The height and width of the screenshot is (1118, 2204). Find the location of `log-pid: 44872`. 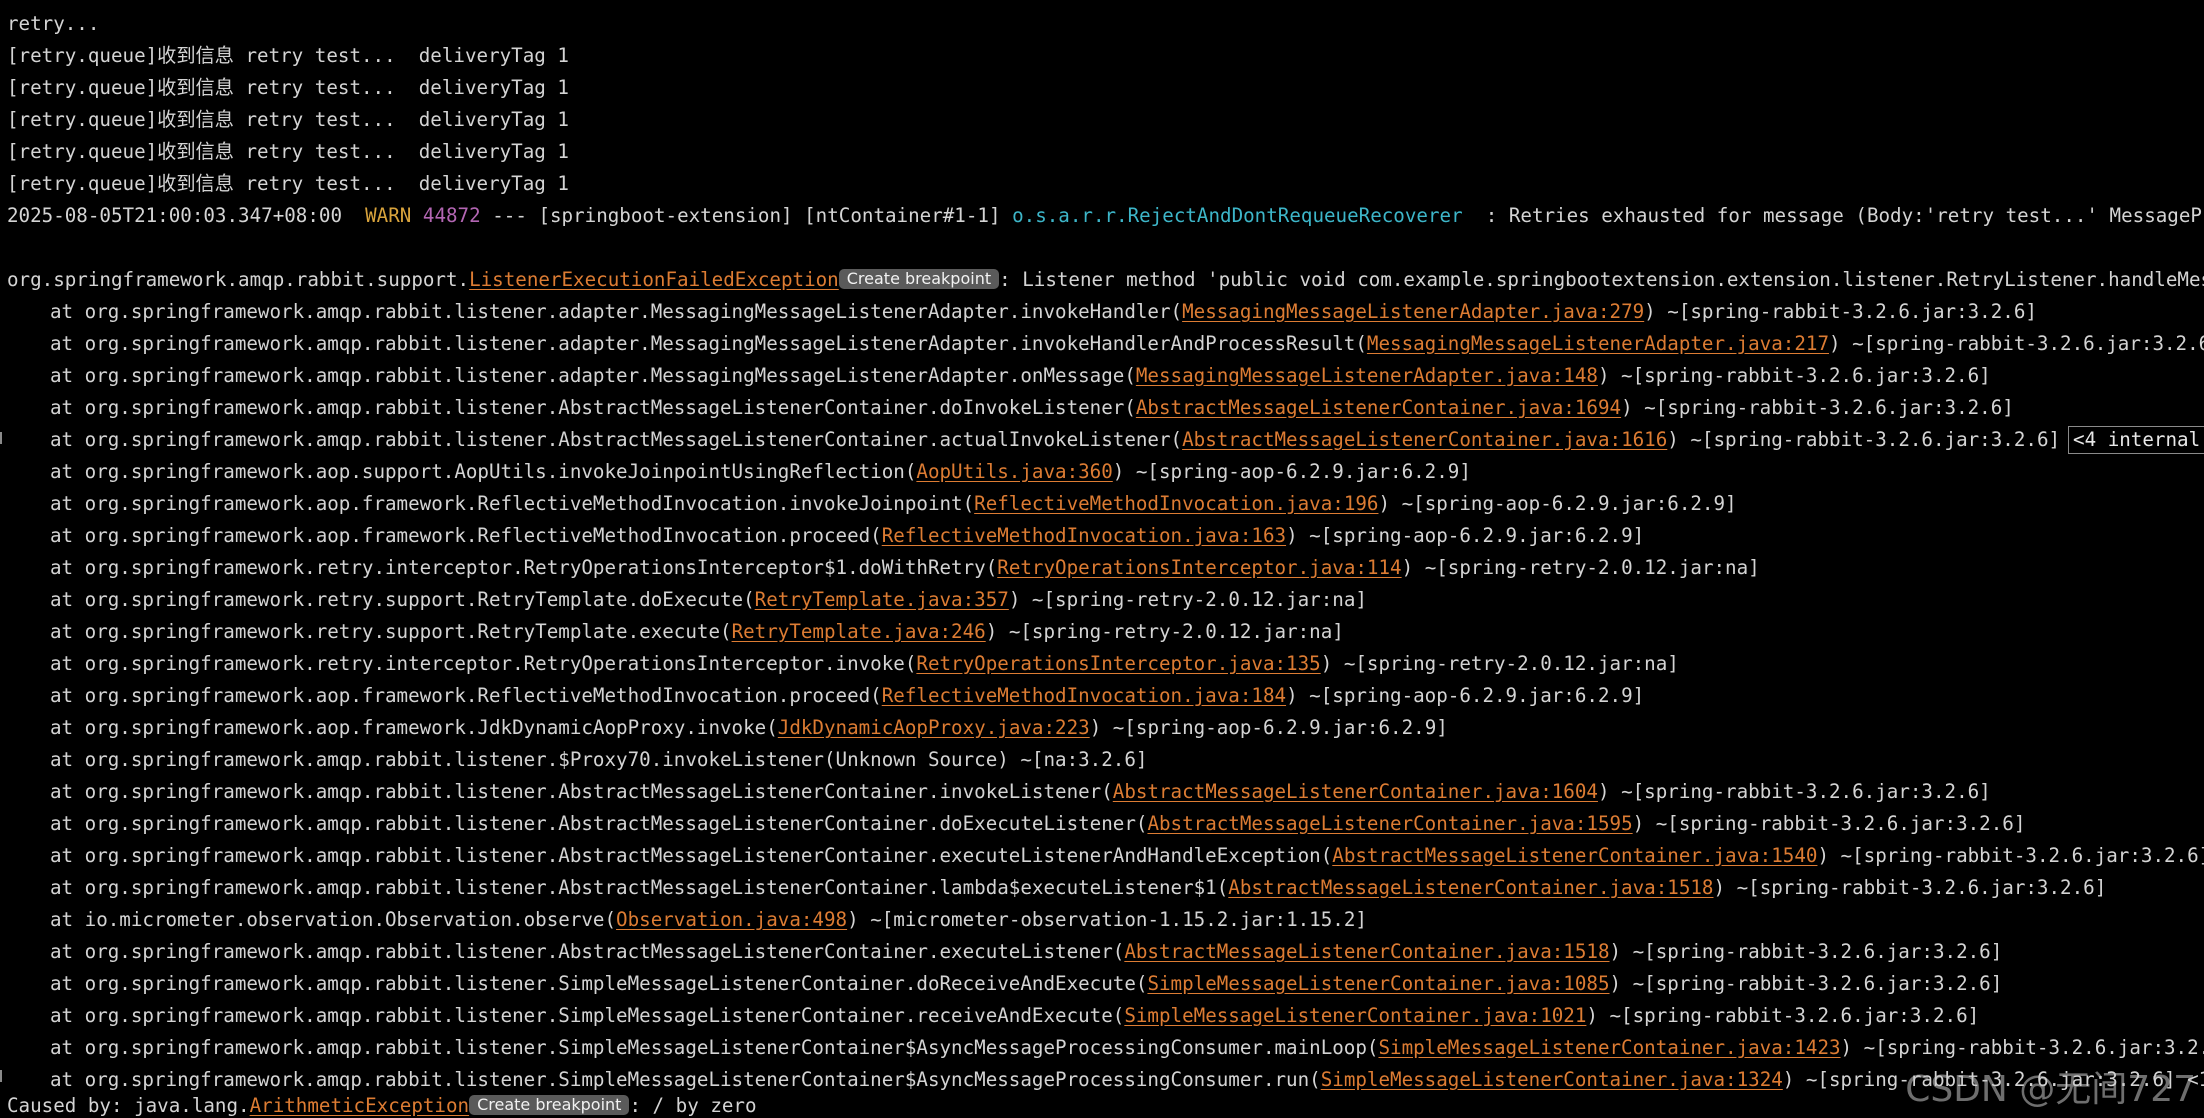

log-pid: 44872 is located at coordinates (451, 215).